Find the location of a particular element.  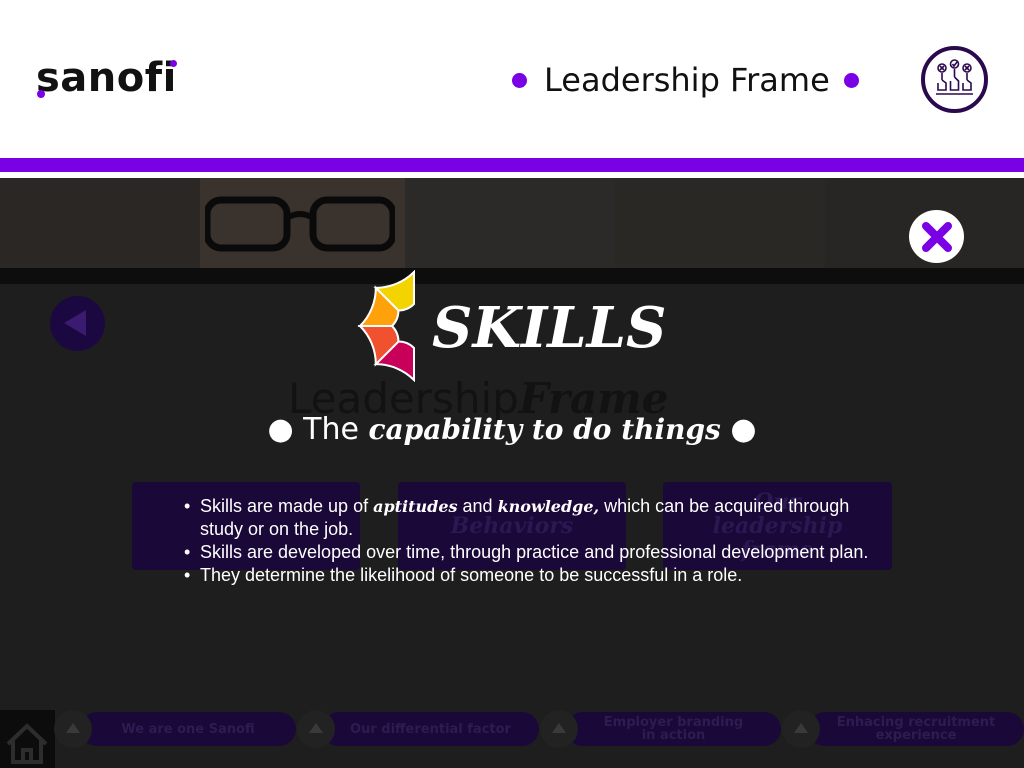

glasses-image is located at coordinates (300, 224).